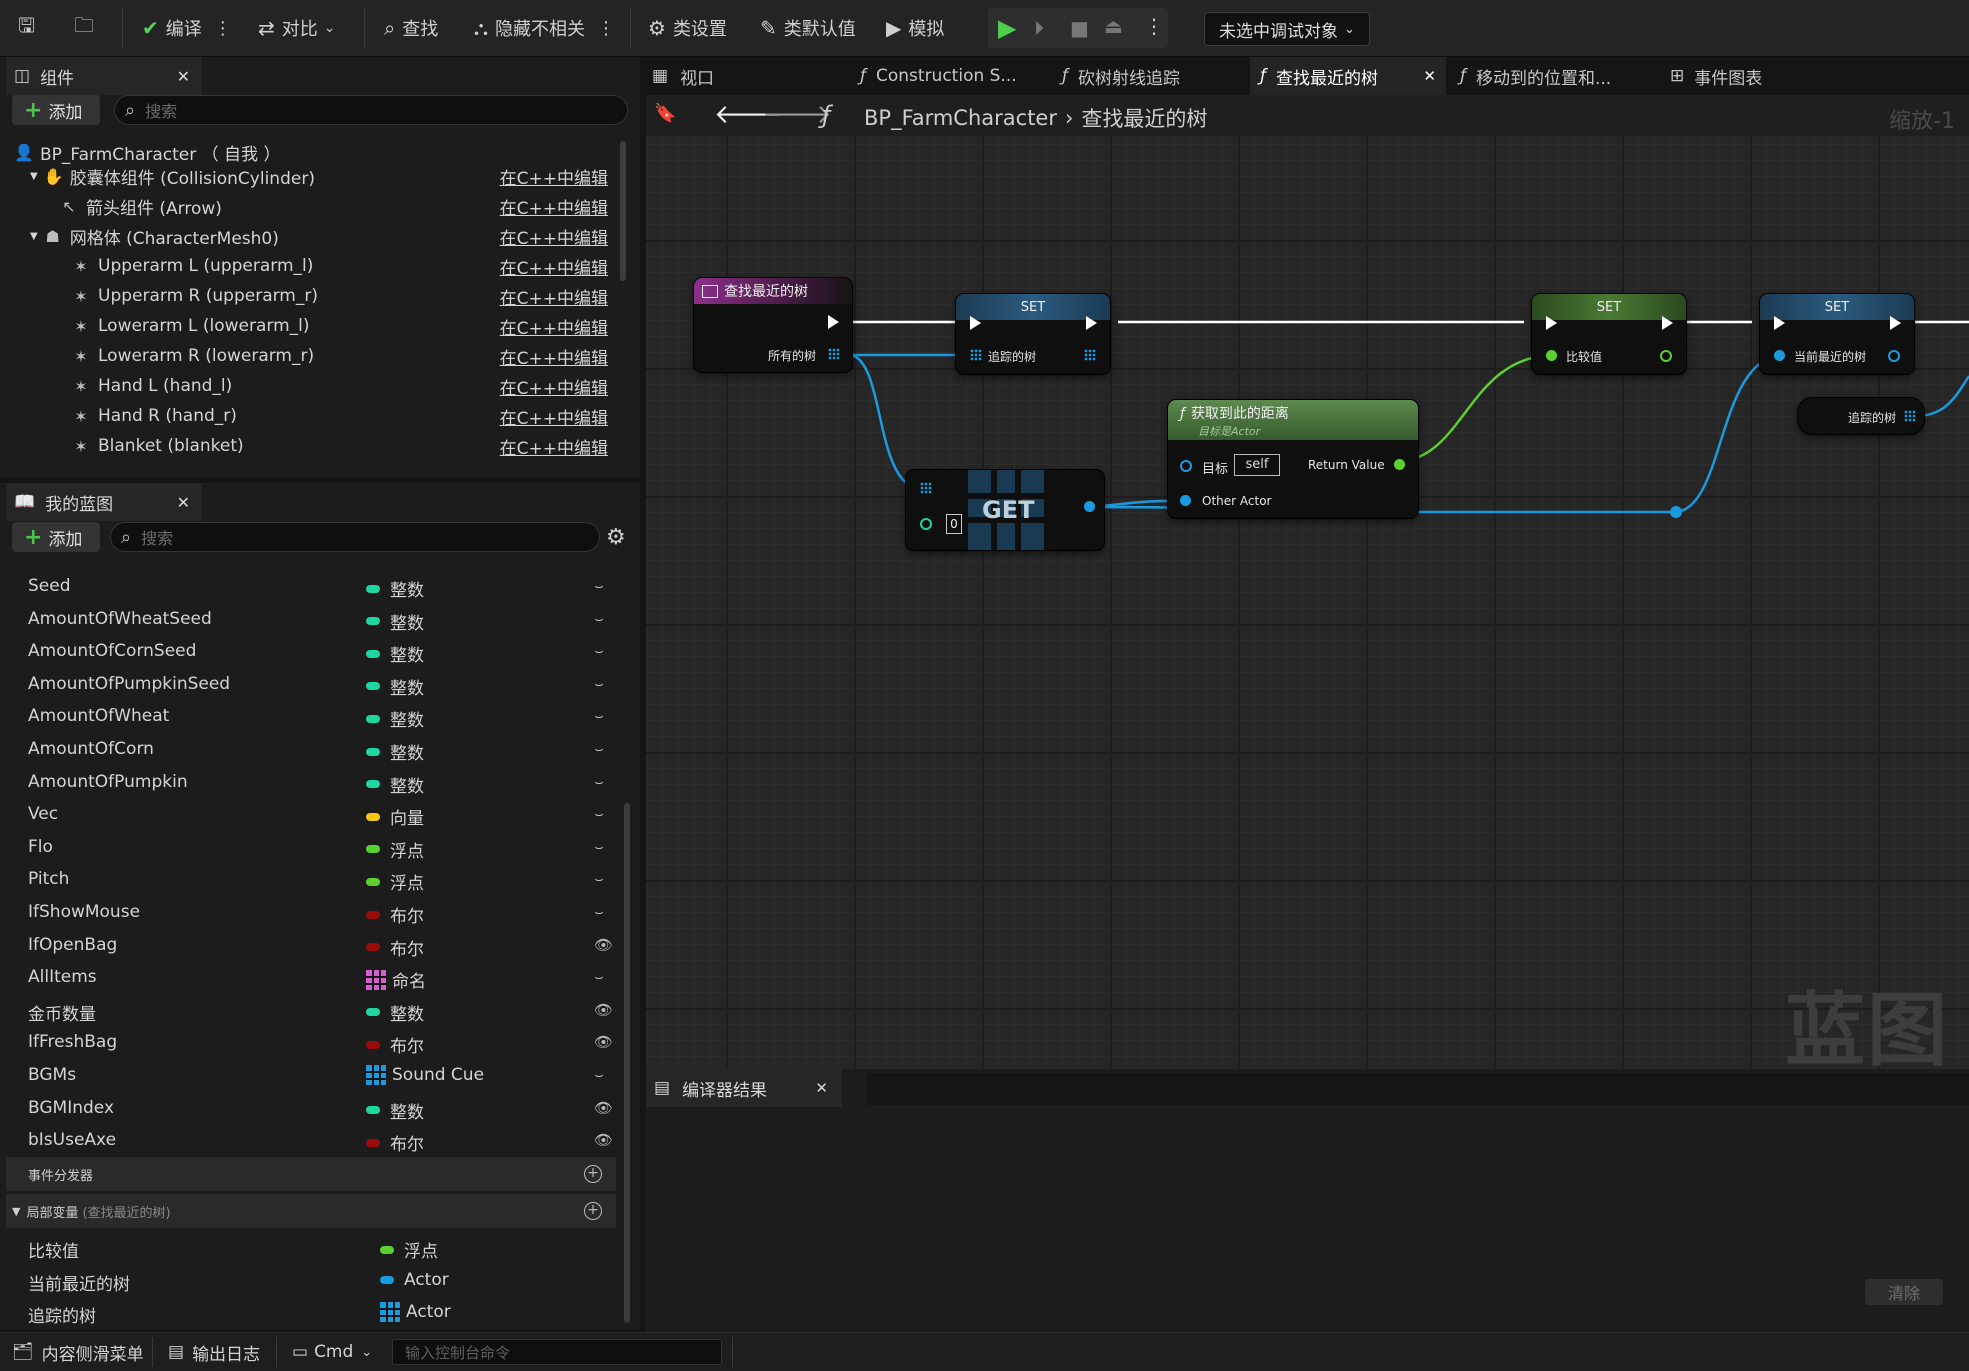  I want to click on add-component-button: + 添加, so click(56, 110).